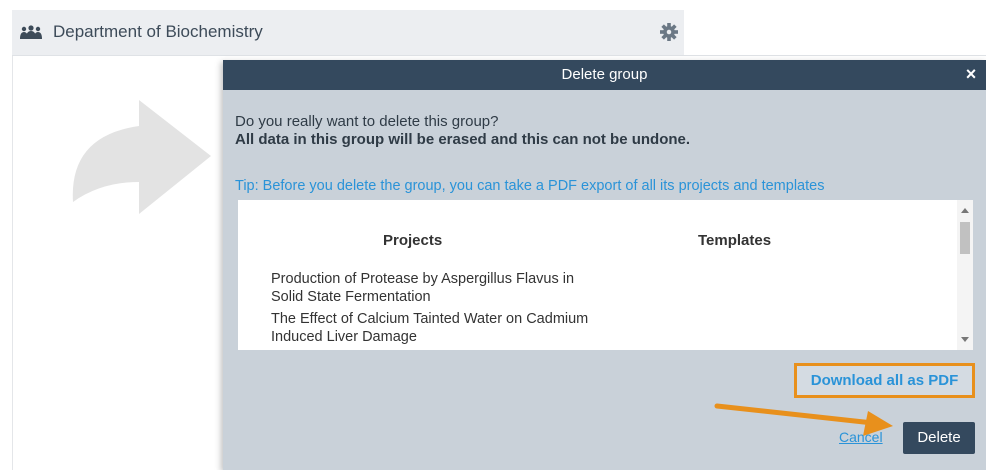 This screenshot has width=986, height=470. What do you see at coordinates (965, 339) in the screenshot?
I see `scroll-down-icon` at bounding box center [965, 339].